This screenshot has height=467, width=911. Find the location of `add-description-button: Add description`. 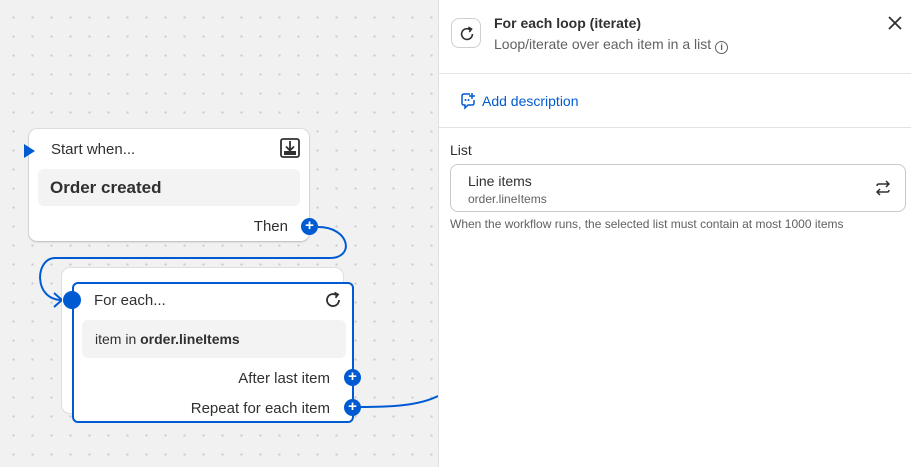

add-description-button: Add description is located at coordinates (519, 101).